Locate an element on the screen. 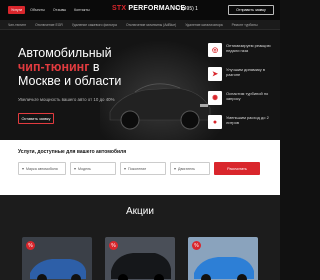  top-nav: Услуги Объекты Отзывы Контакты is located at coordinates (50, 10).